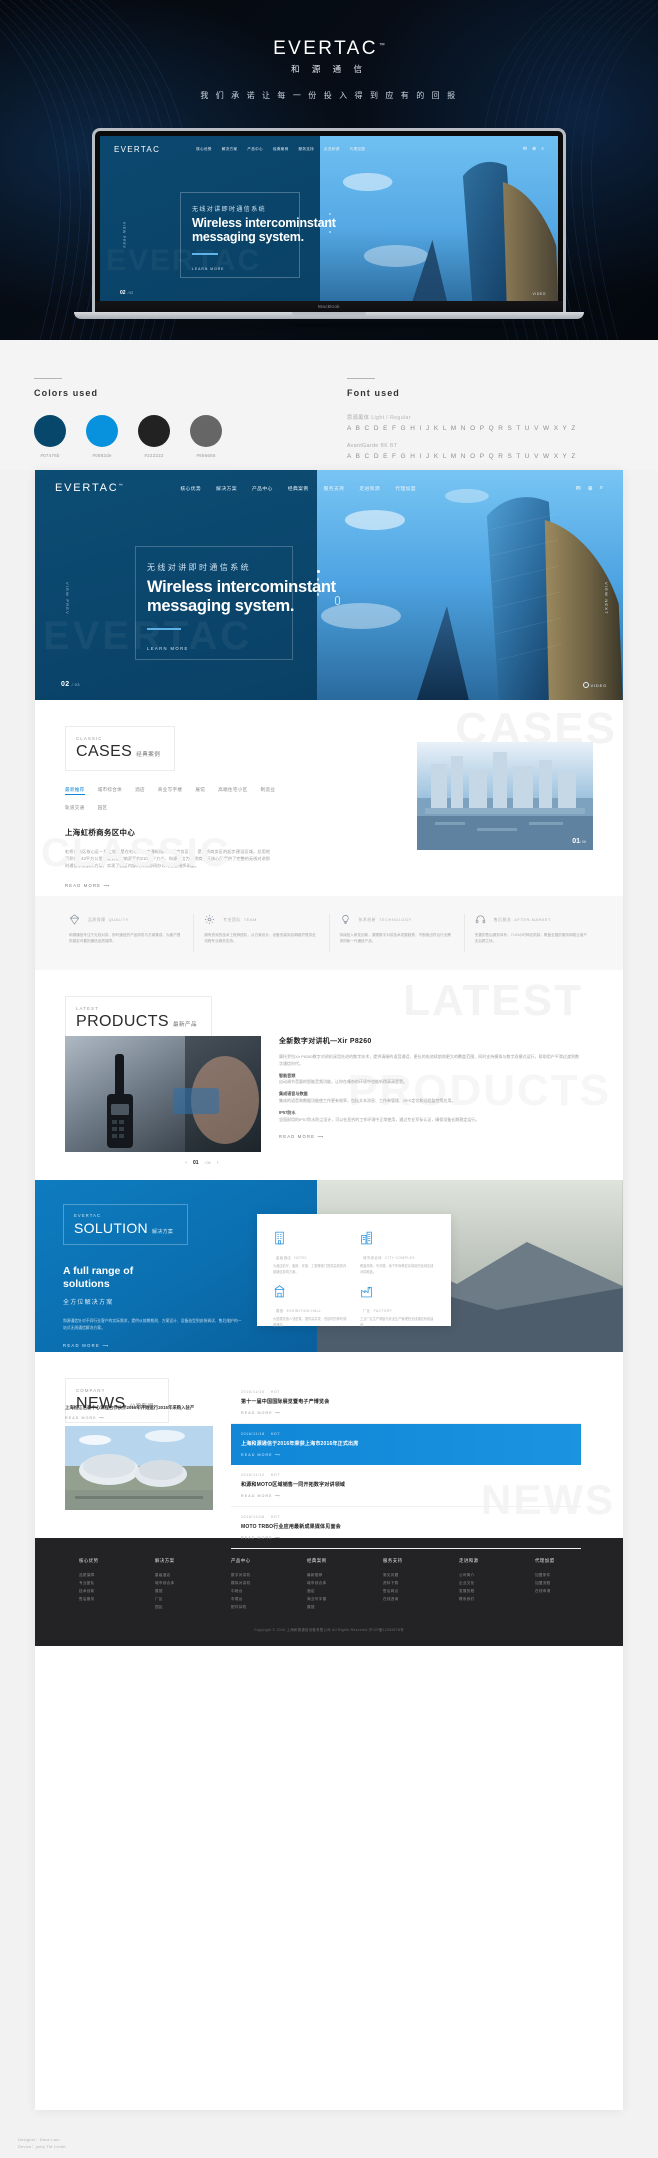  What do you see at coordinates (318, 583) in the screenshot?
I see `hero-slide-dots` at bounding box center [318, 583].